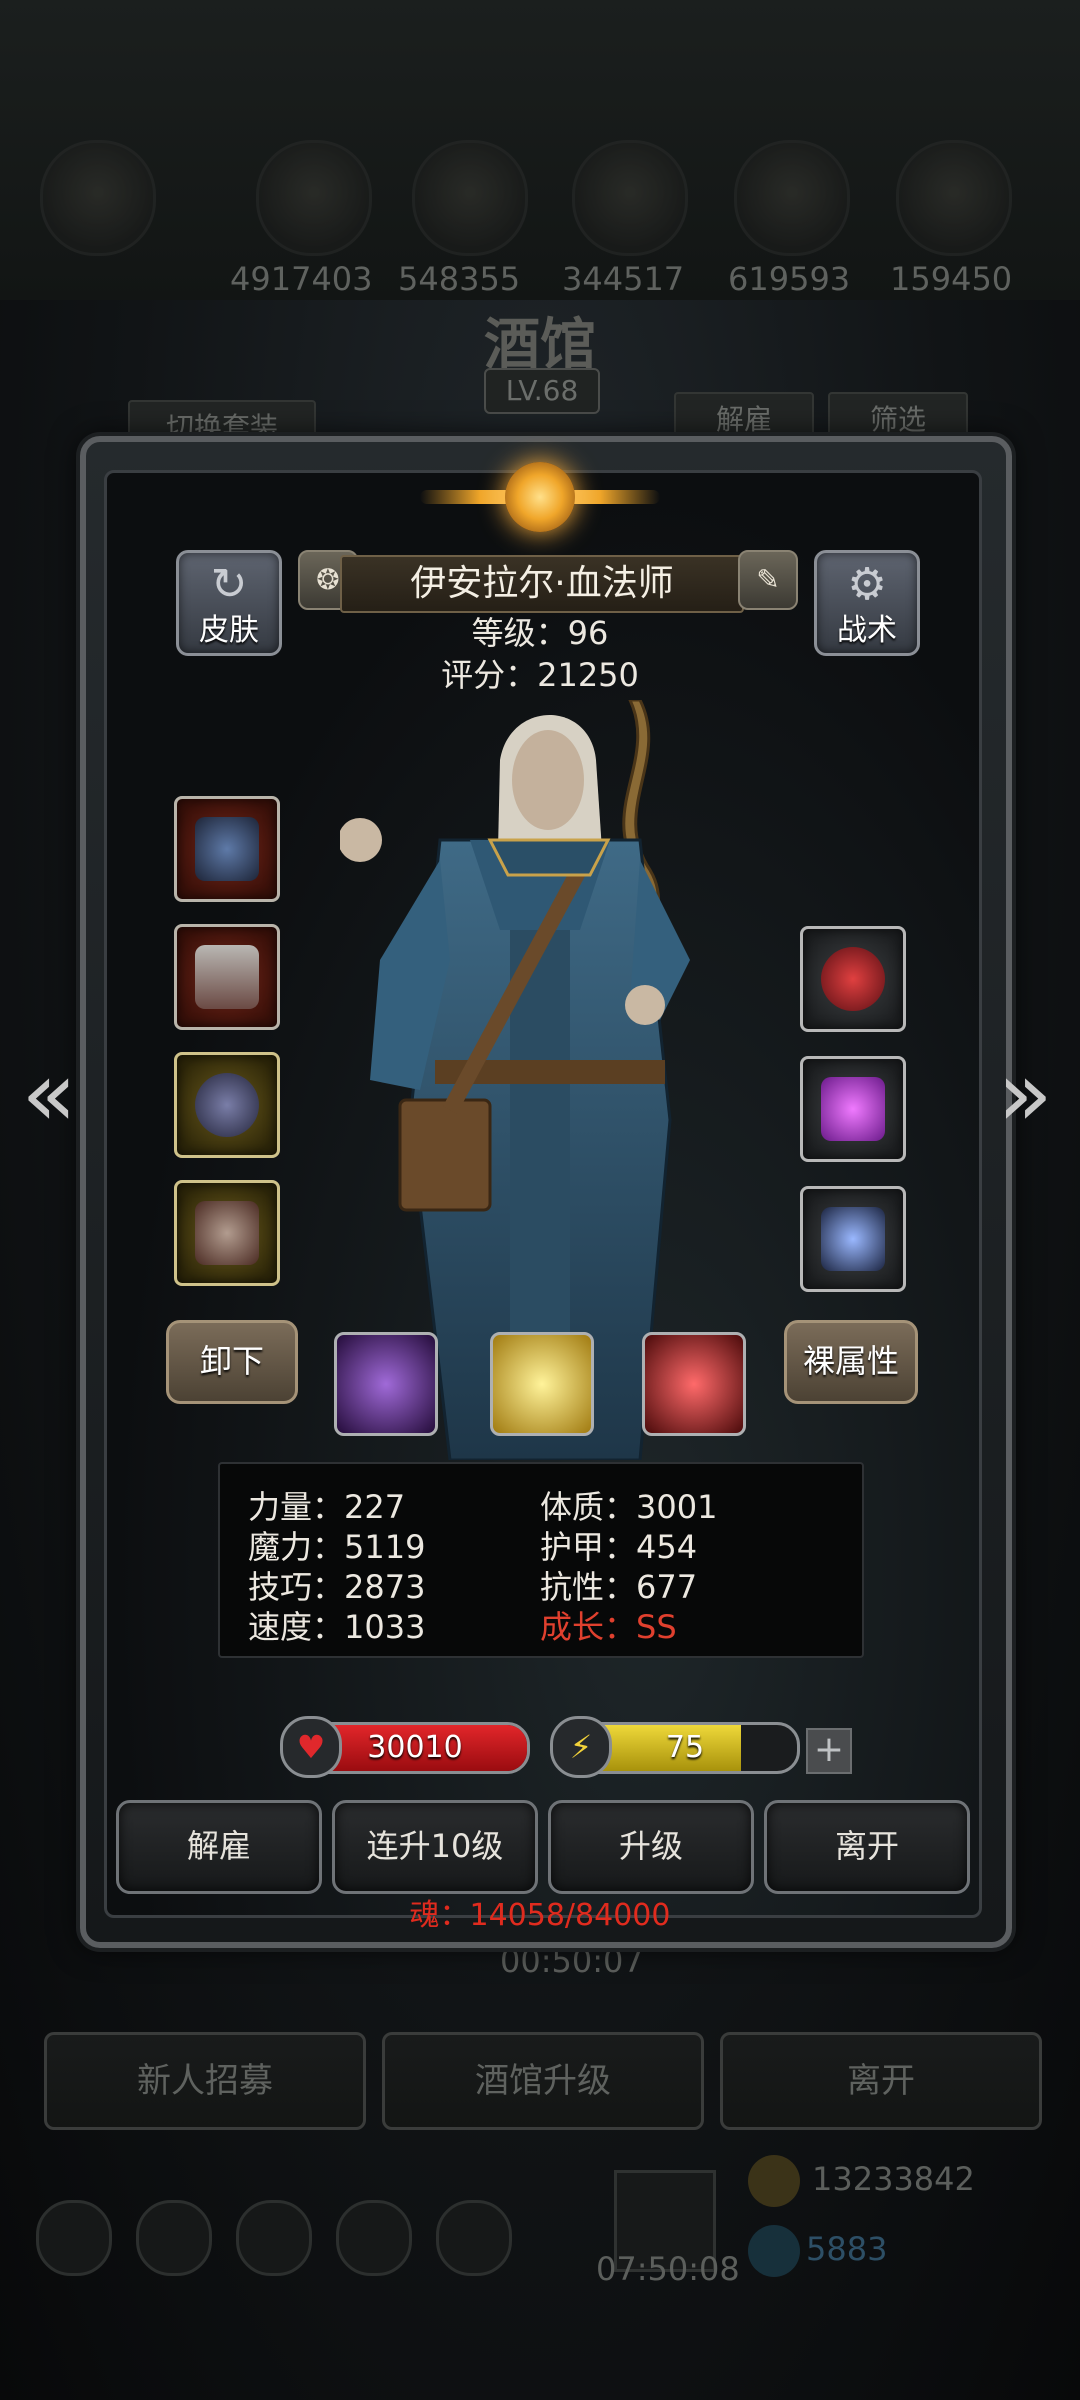 The width and height of the screenshot is (1080, 2400). Describe the element at coordinates (774, 2181) in the screenshot. I see `gold-icon` at that location.